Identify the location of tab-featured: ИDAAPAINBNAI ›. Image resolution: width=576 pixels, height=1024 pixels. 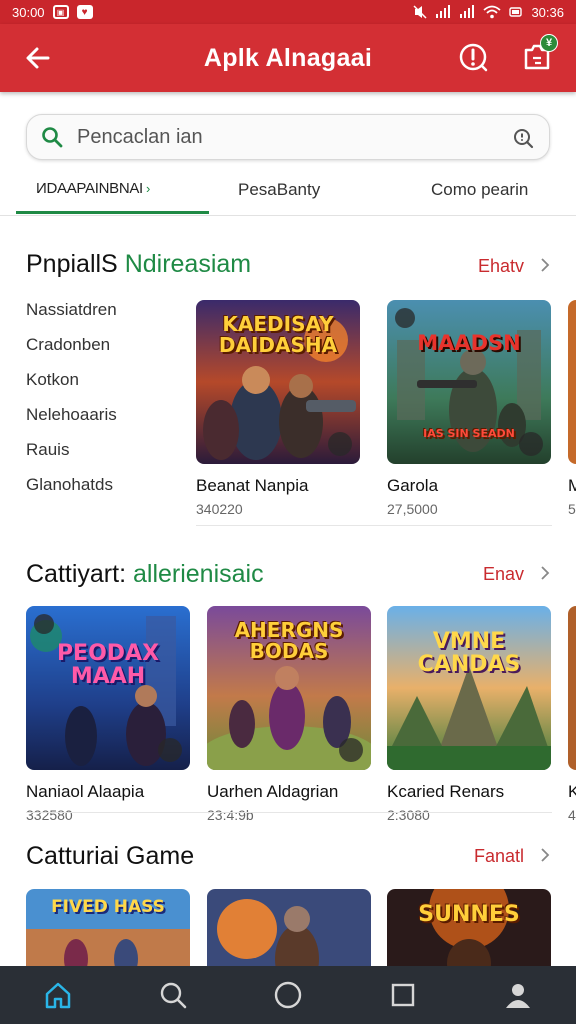
(93, 188).